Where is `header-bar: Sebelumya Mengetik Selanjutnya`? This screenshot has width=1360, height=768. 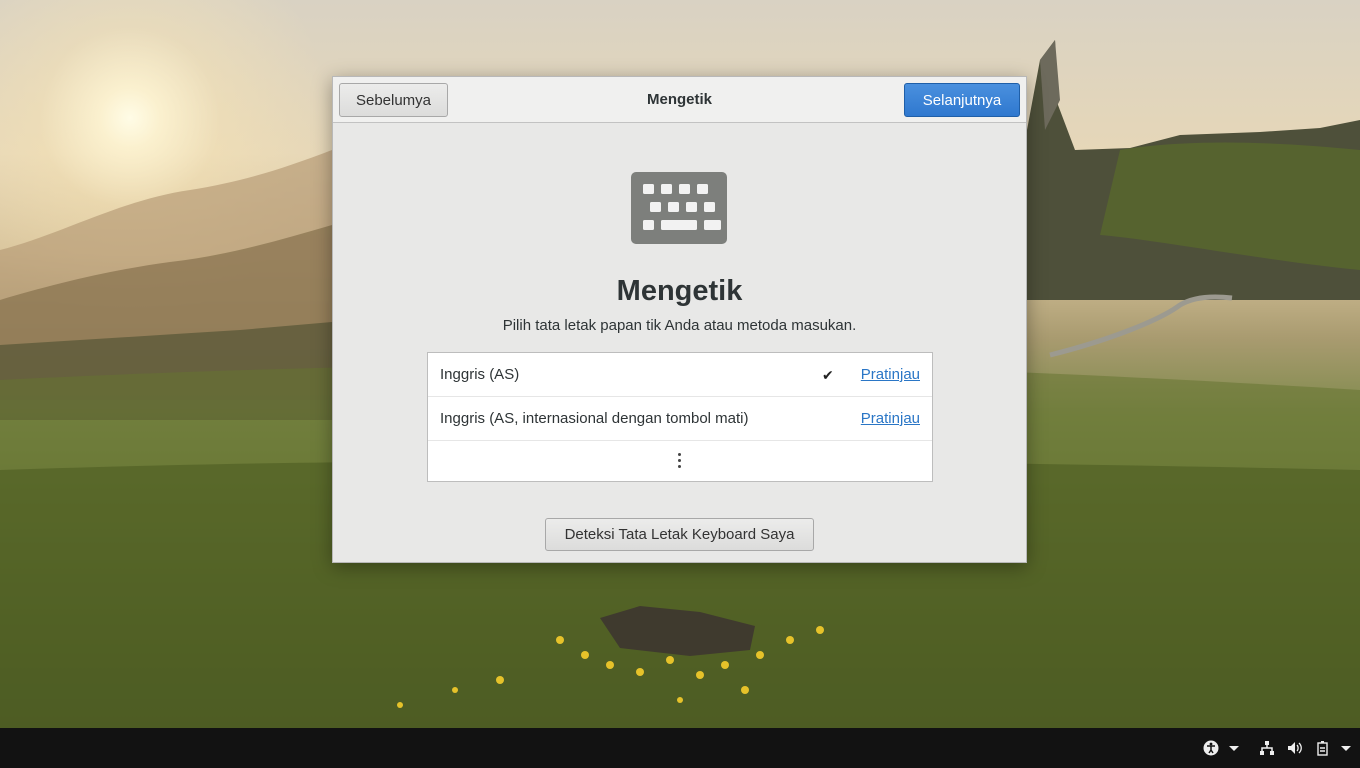 header-bar: Sebelumya Mengetik Selanjutnya is located at coordinates (679, 100).